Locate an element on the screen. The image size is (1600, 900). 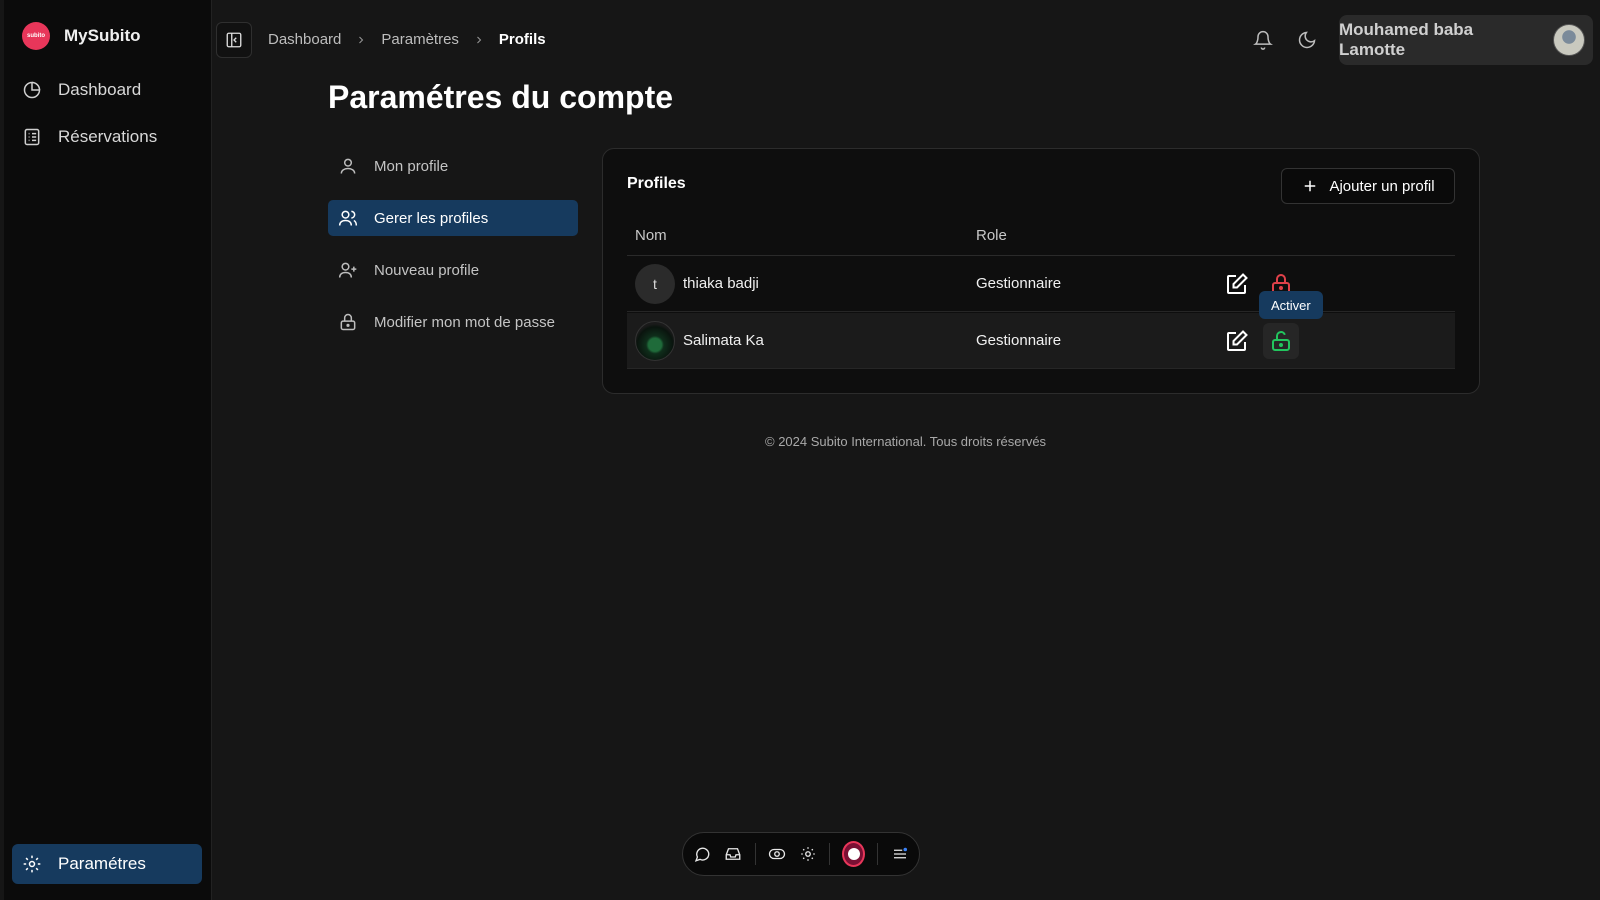
table-row: t thiaka badji Gestionnaire is located at coordinates (1041, 284).